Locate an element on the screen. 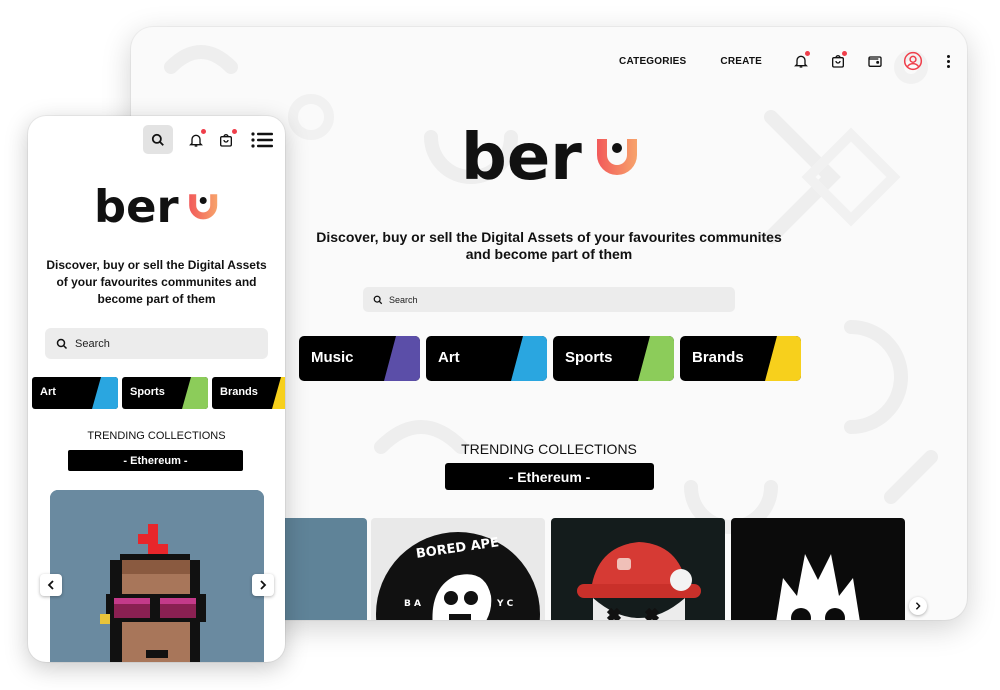  category-music: Music is located at coordinates (359, 358).